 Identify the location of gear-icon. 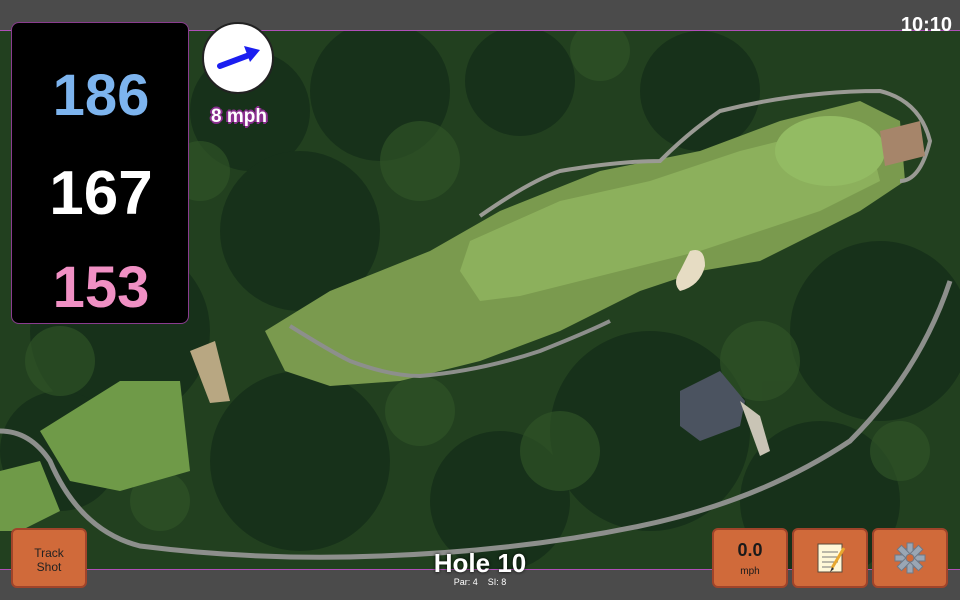
(910, 558).